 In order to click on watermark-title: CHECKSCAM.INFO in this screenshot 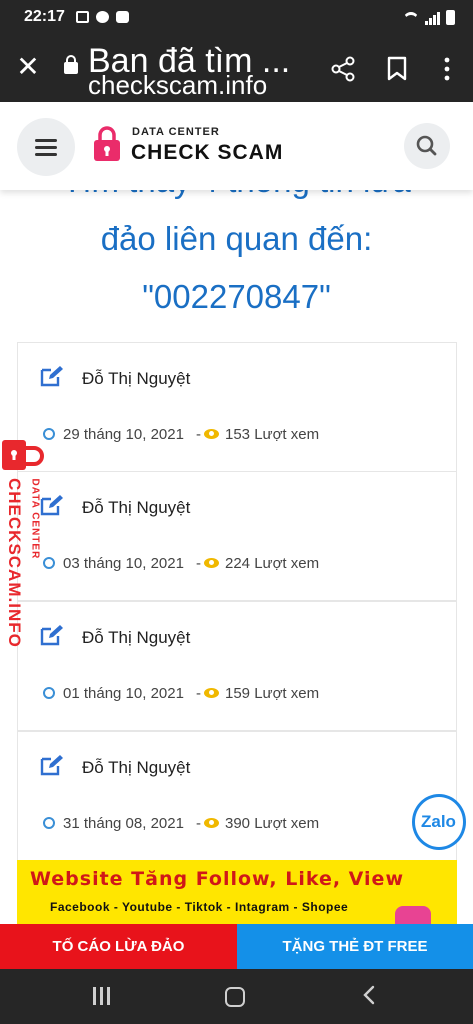, I will do `click(14, 563)`.